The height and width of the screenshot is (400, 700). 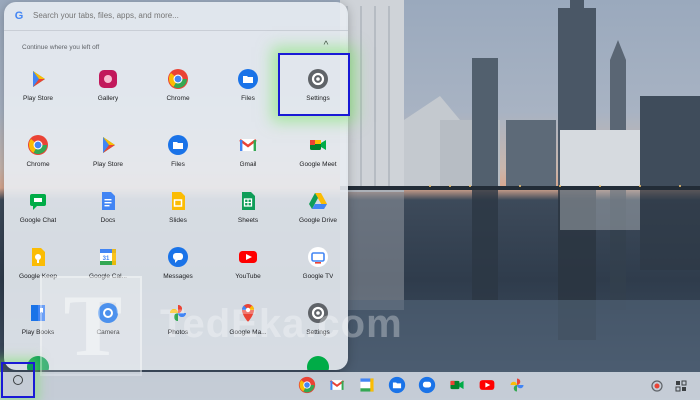 I want to click on google-calendar-icon, so click(x=367, y=385).